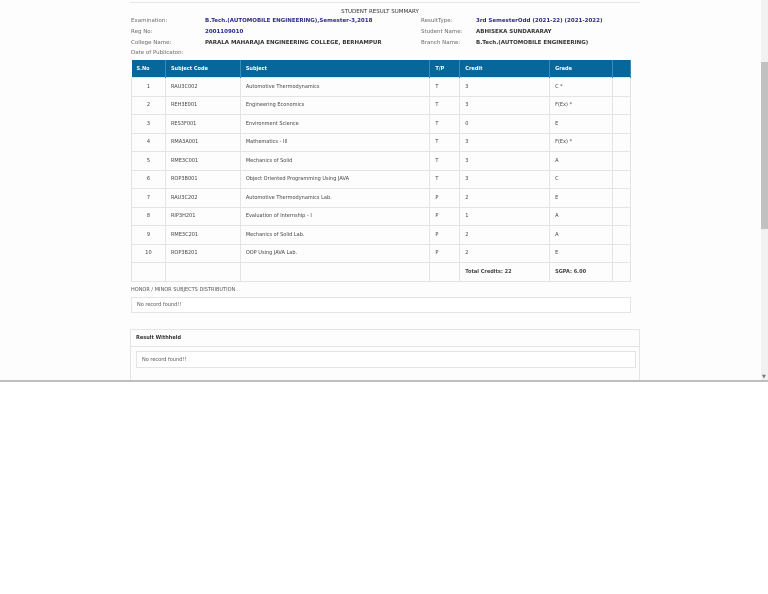 The height and width of the screenshot is (594, 768). I want to click on withheld-empty: No record found!!, so click(386, 359).